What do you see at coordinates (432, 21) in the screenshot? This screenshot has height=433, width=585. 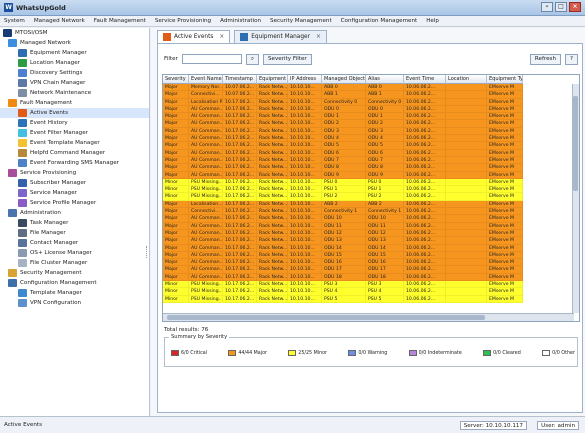 I see `menu-help: Help` at bounding box center [432, 21].